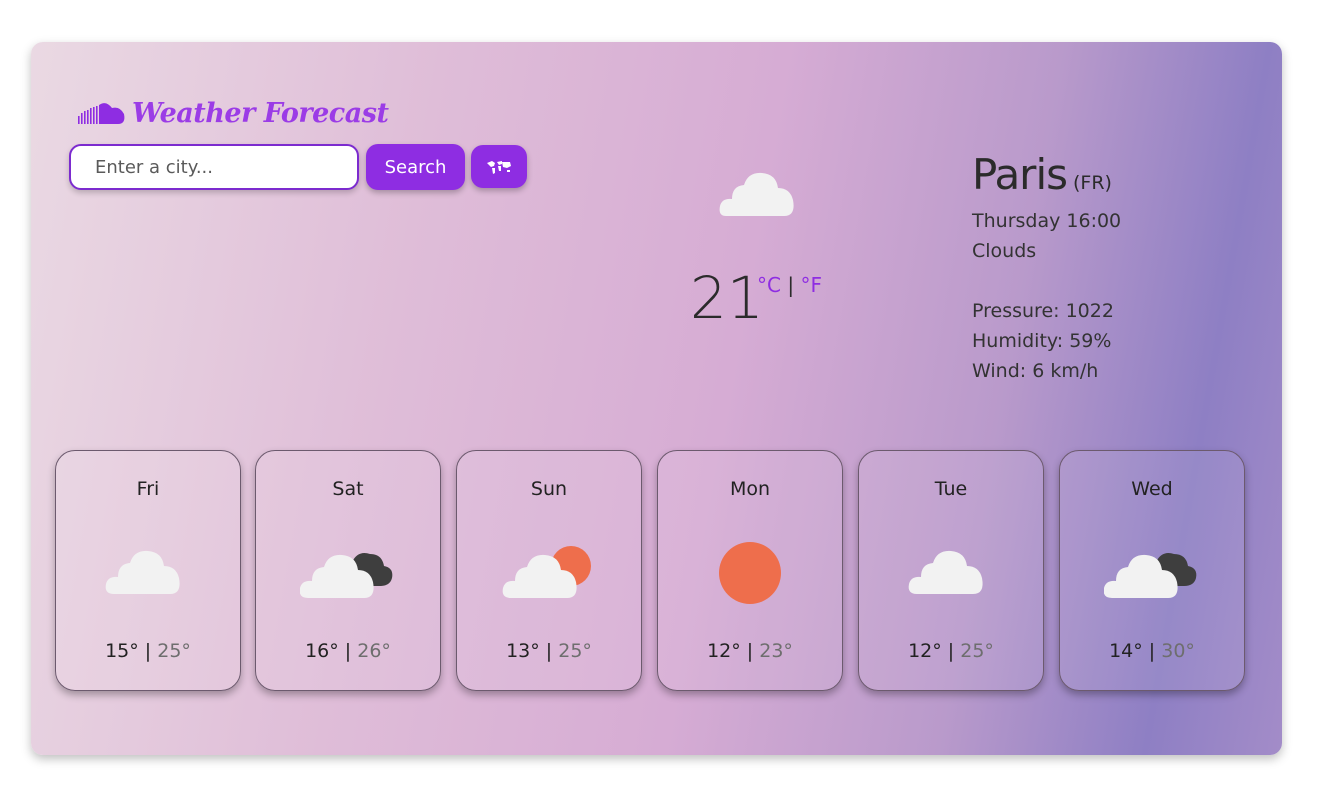 This screenshot has width=1317, height=788. I want to click on cloud-sun-icon, so click(546, 572).